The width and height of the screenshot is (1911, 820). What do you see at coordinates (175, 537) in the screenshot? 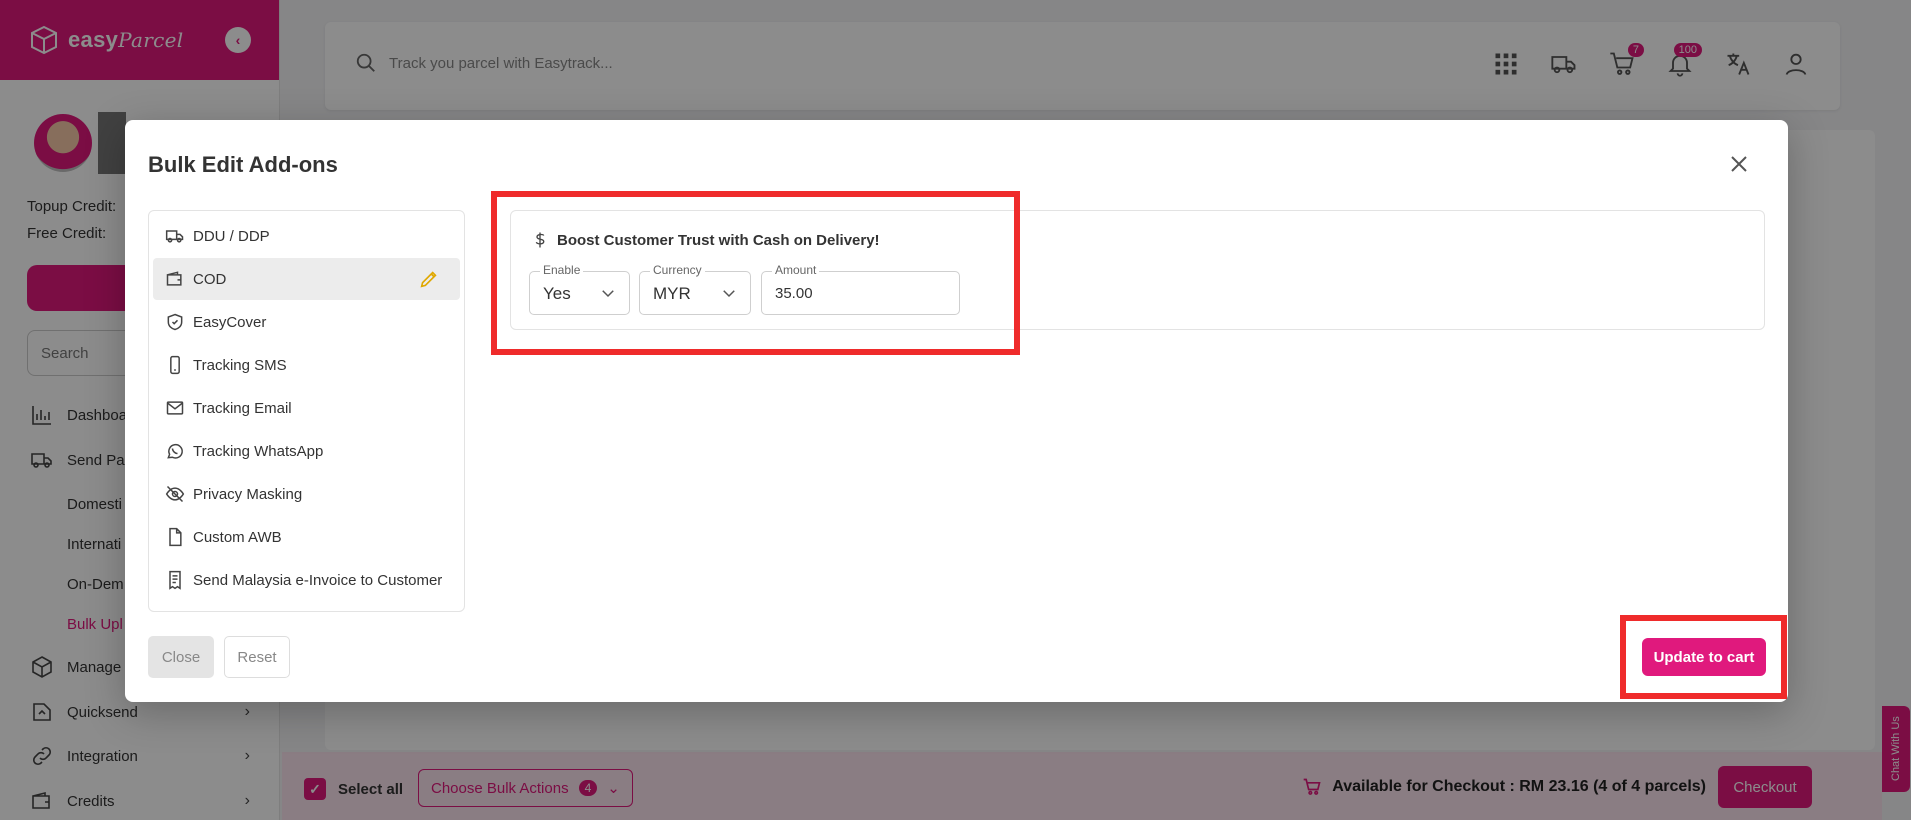
I see `file-icon` at bounding box center [175, 537].